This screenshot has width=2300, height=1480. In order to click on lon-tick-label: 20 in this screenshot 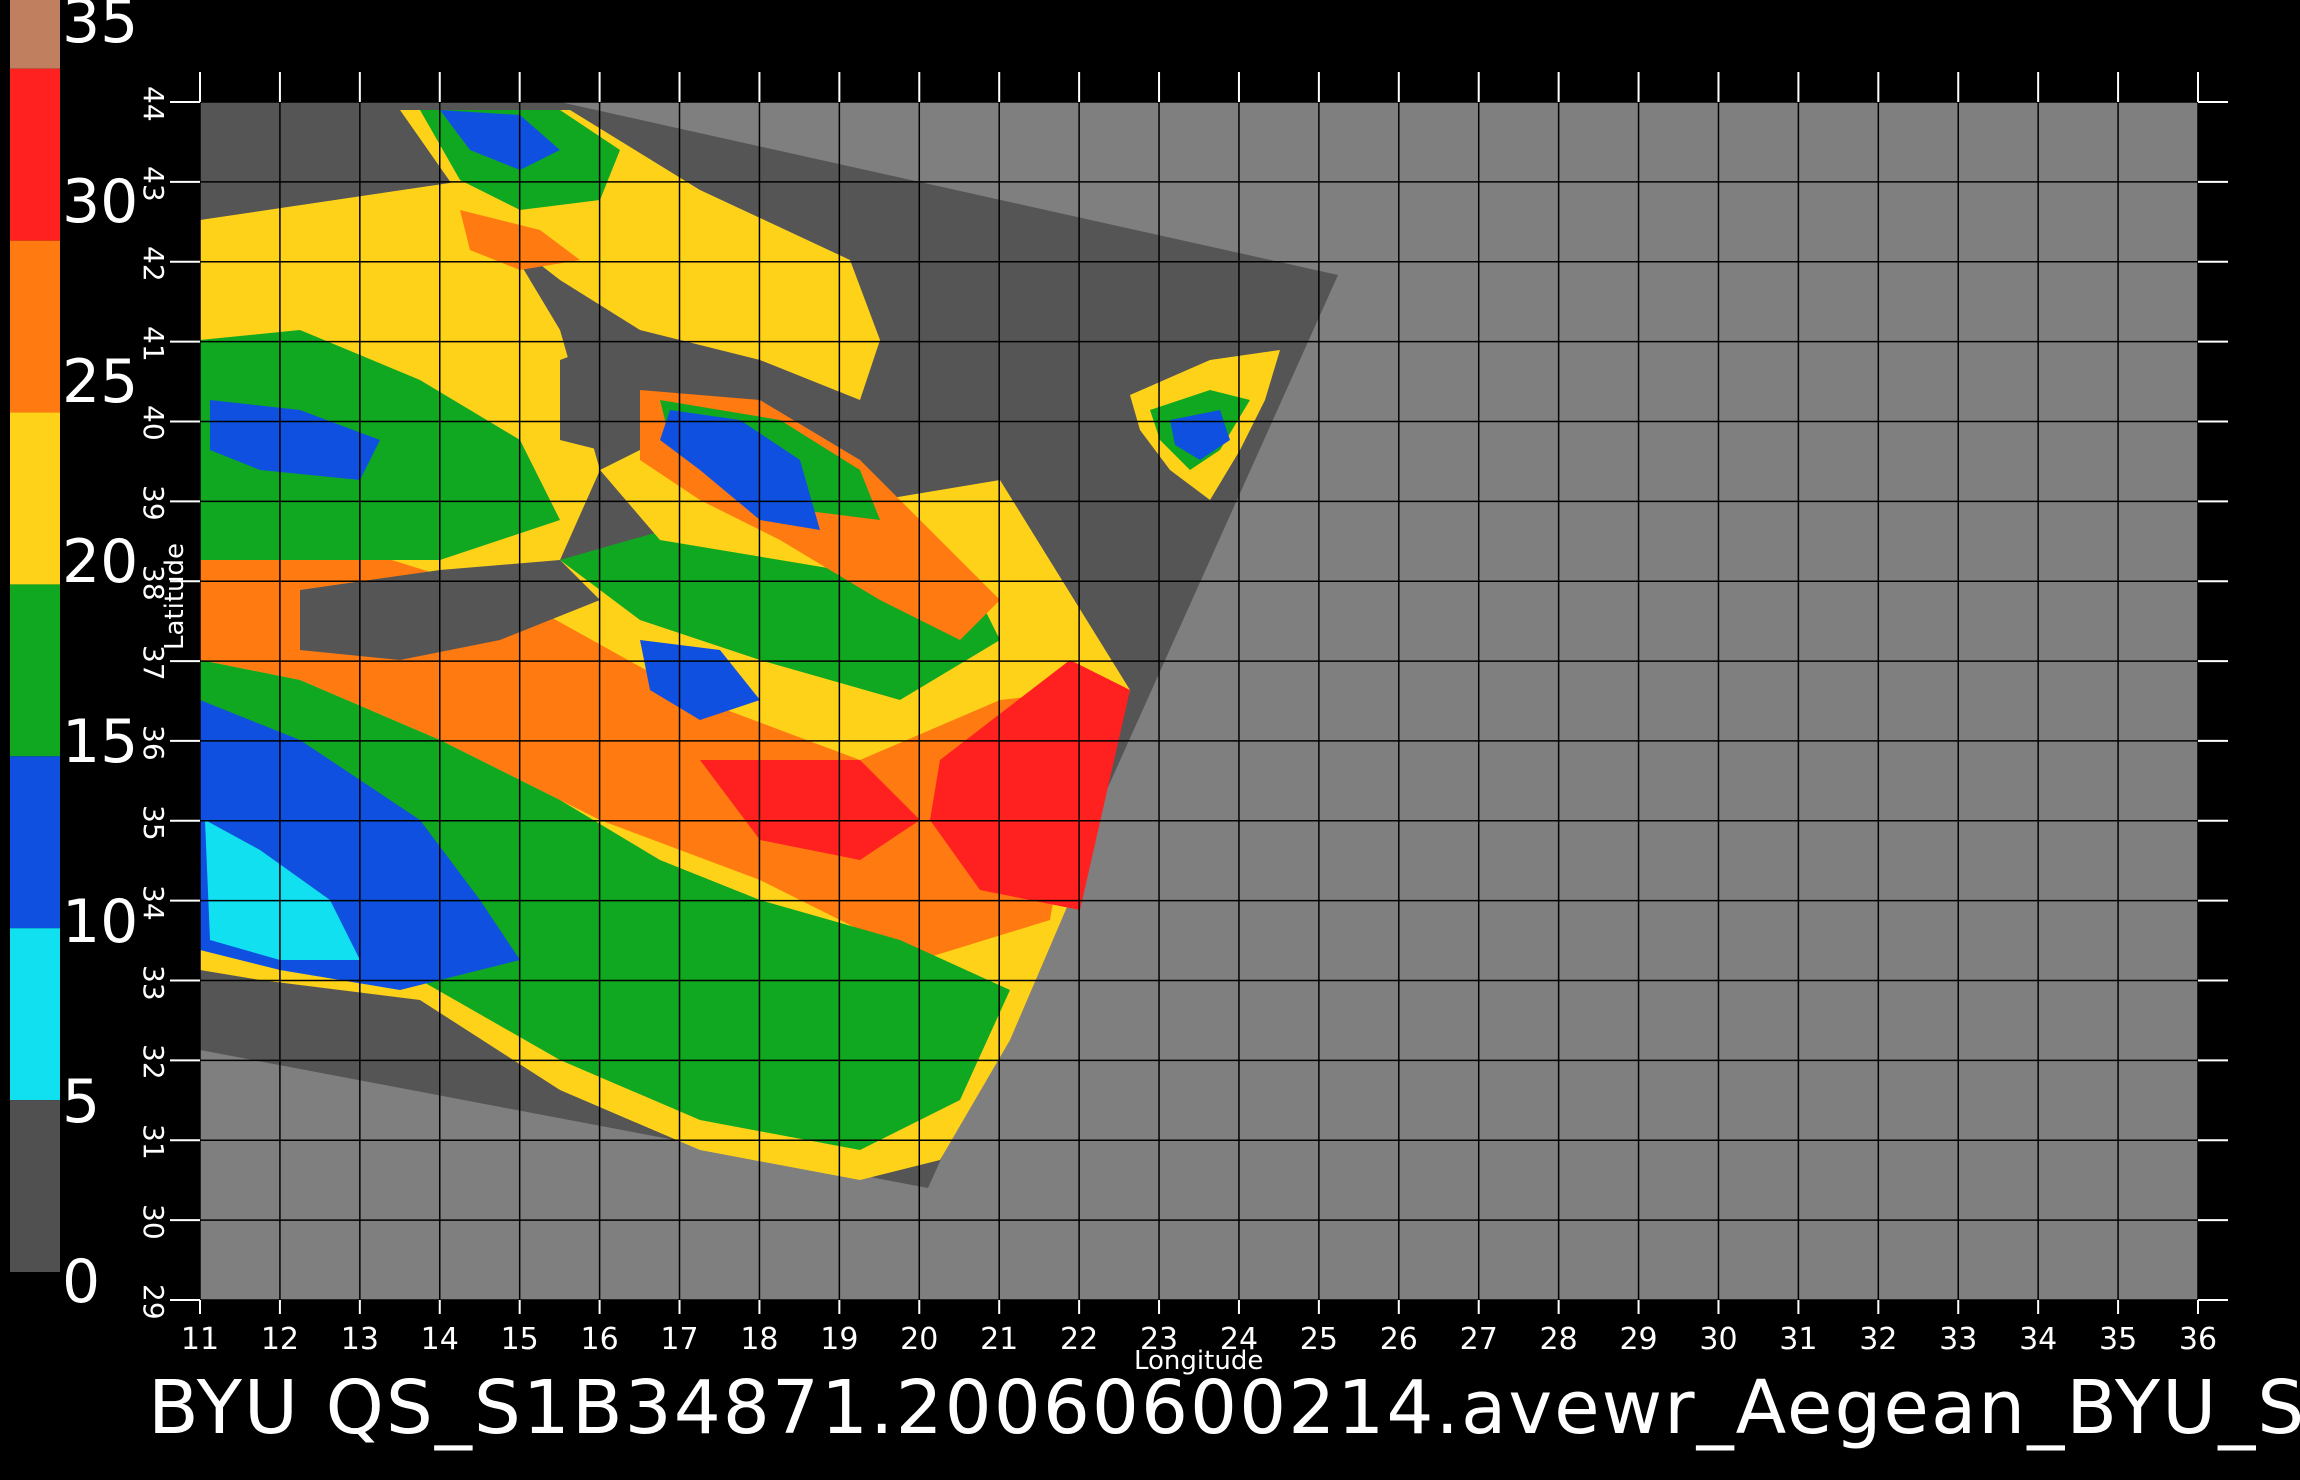, I will do `click(919, 1339)`.